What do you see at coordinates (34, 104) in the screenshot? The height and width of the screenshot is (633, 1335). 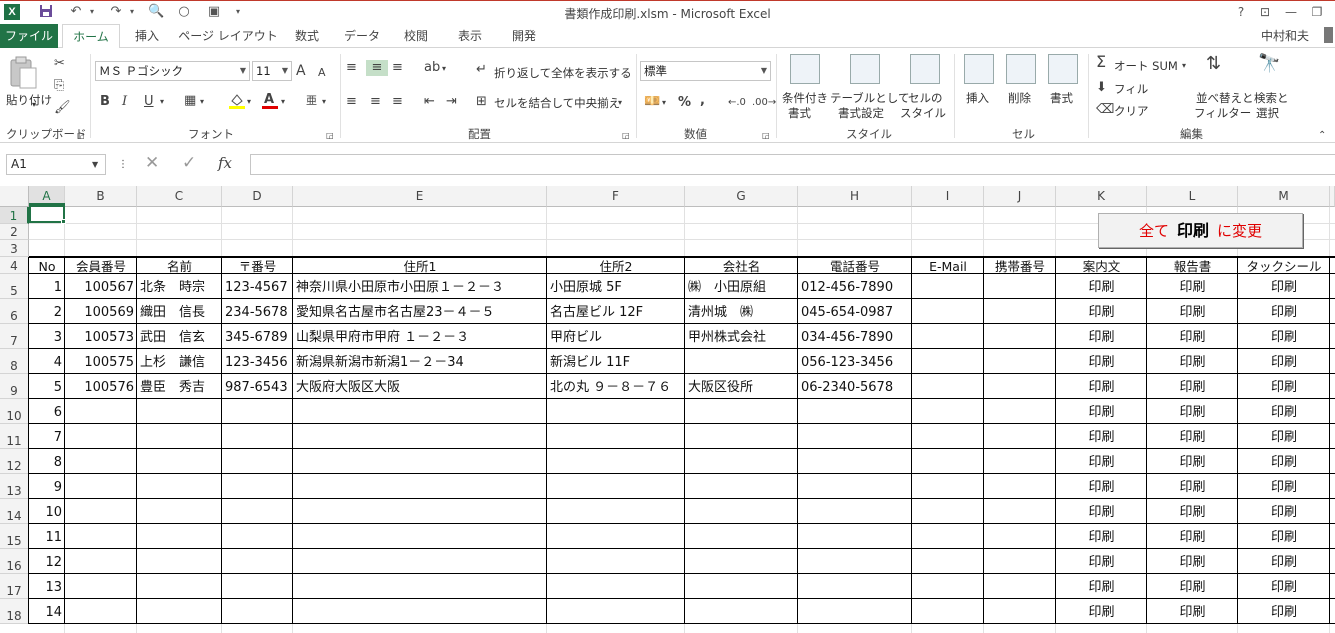 I see `paste-dropdown-icon: ▾` at bounding box center [34, 104].